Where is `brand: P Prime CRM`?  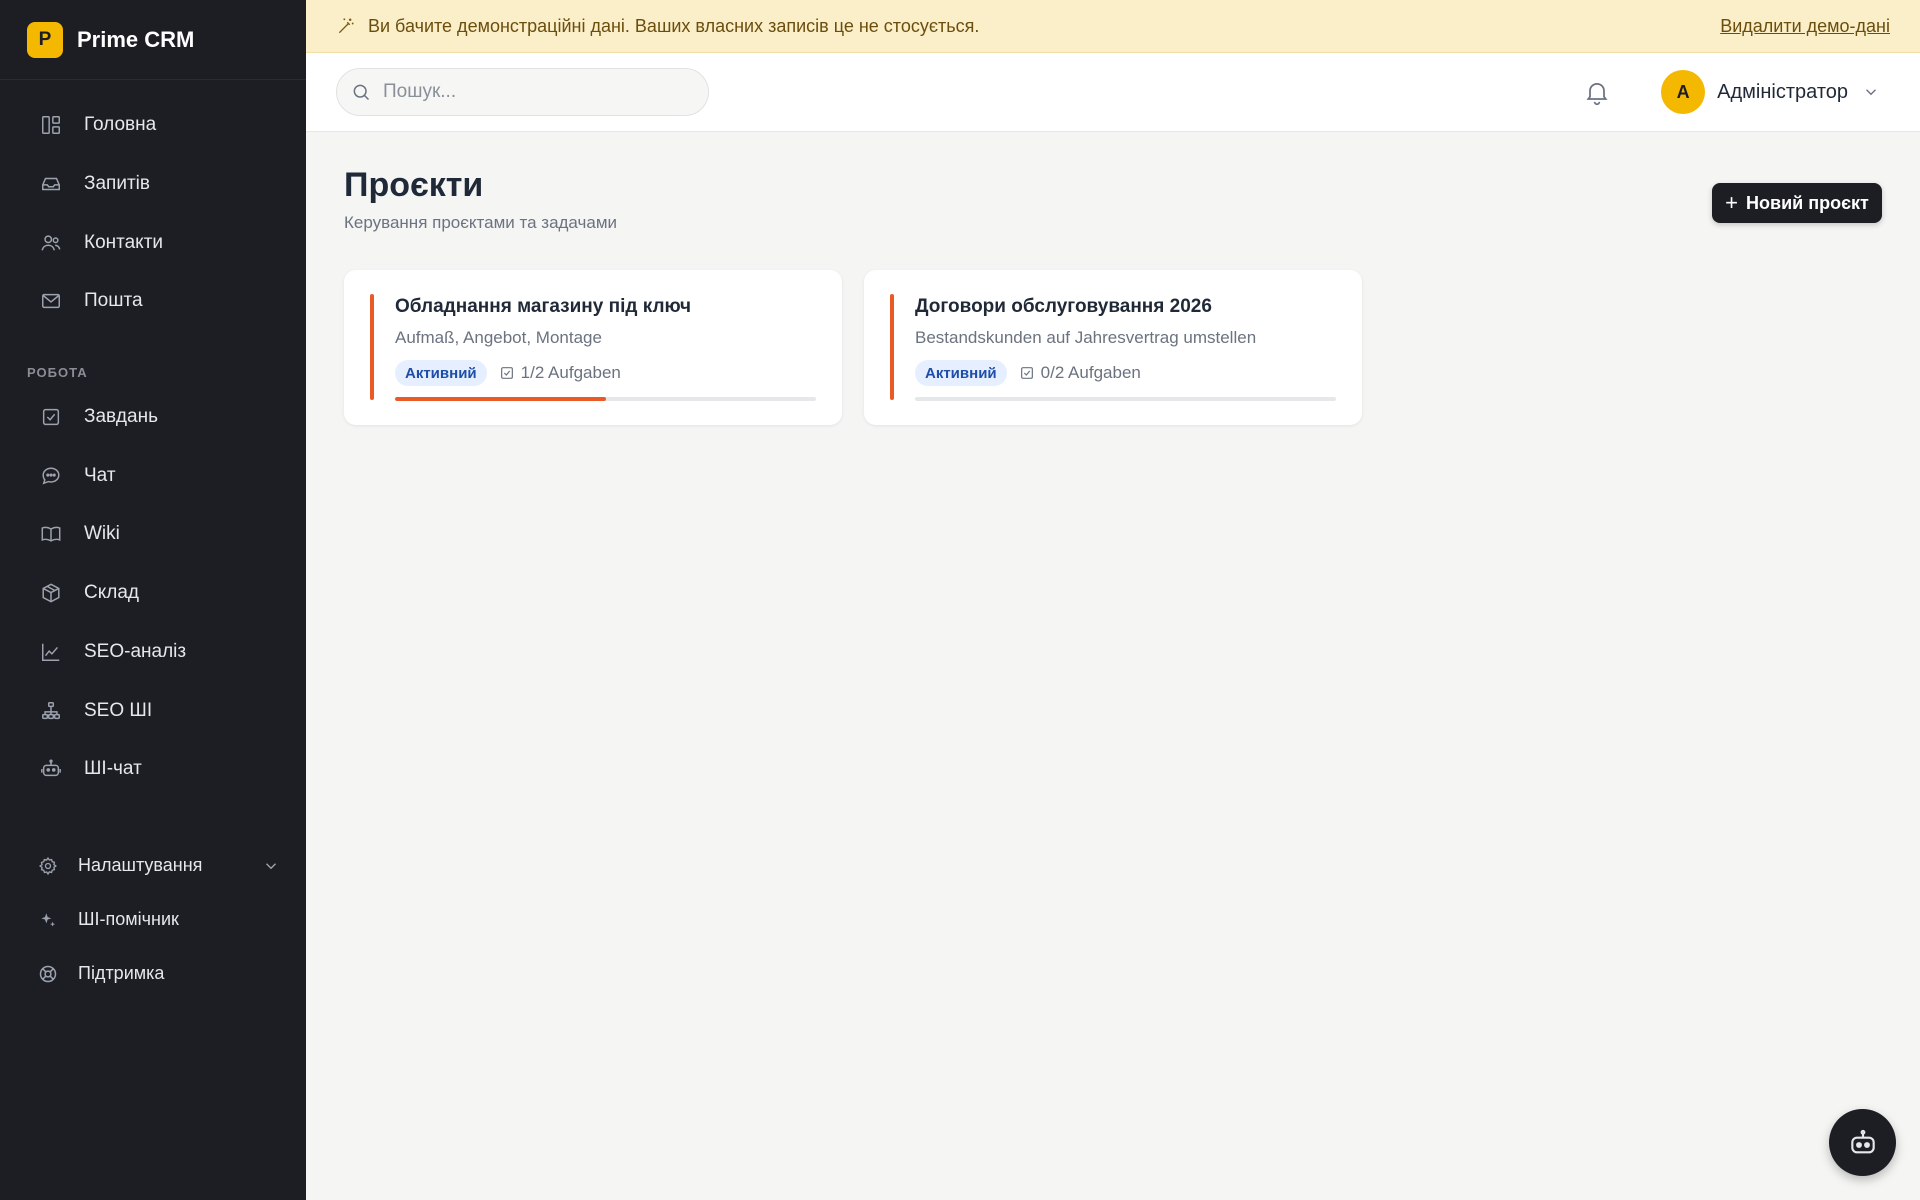 brand: P Prime CRM is located at coordinates (153, 40).